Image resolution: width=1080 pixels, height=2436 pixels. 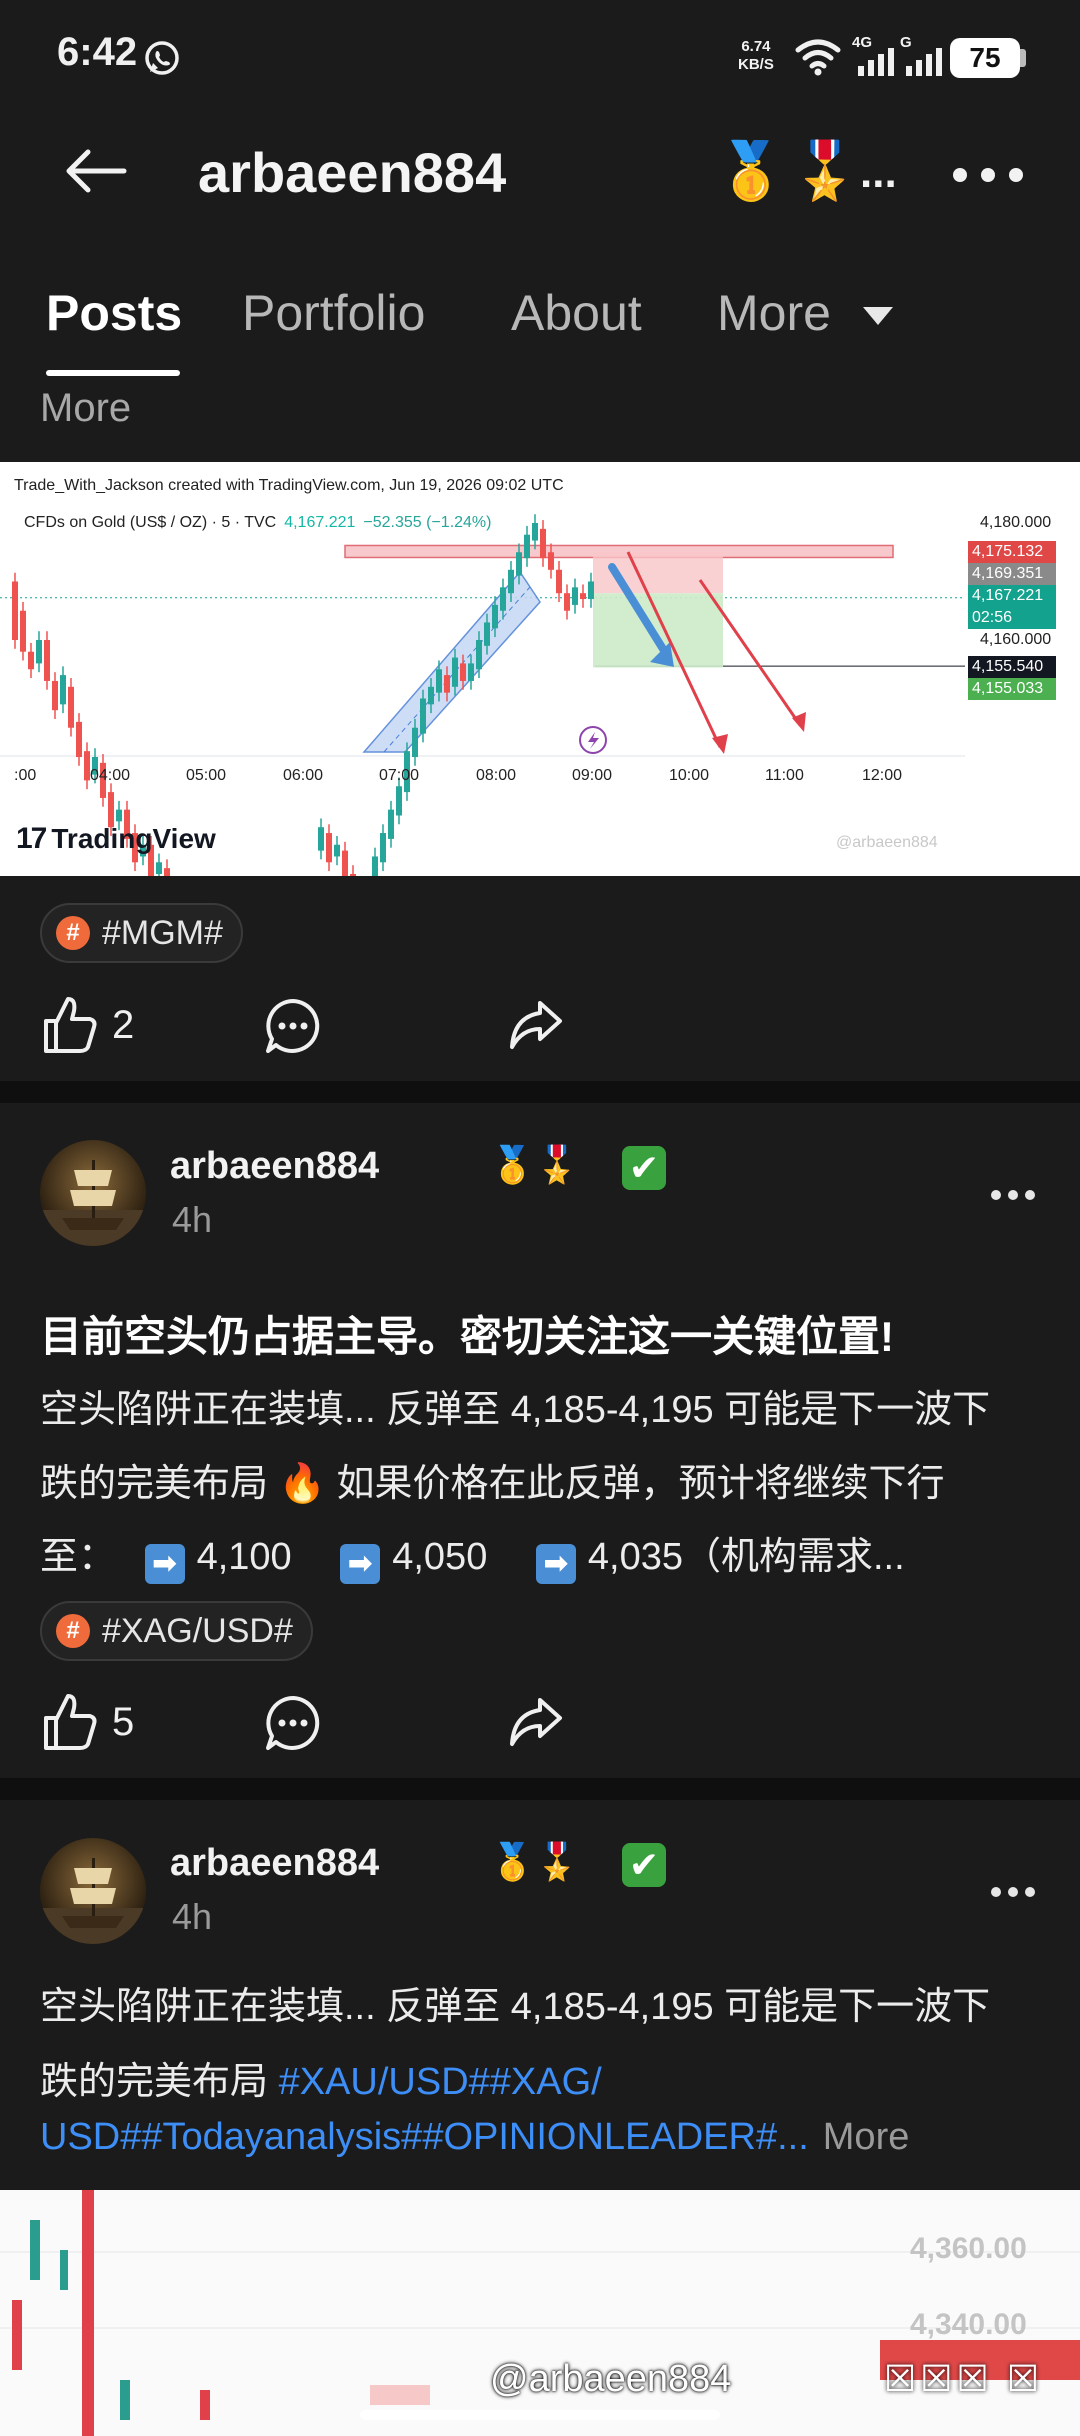 What do you see at coordinates (114, 313) in the screenshot?
I see `tab-posts: Posts` at bounding box center [114, 313].